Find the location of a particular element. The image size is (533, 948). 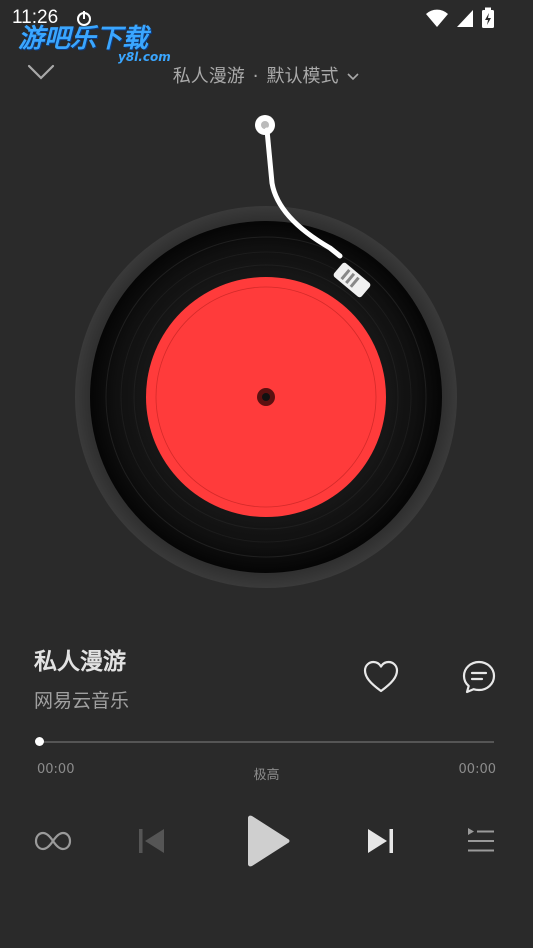

song-title: 私人漫游 is located at coordinates (80, 662).